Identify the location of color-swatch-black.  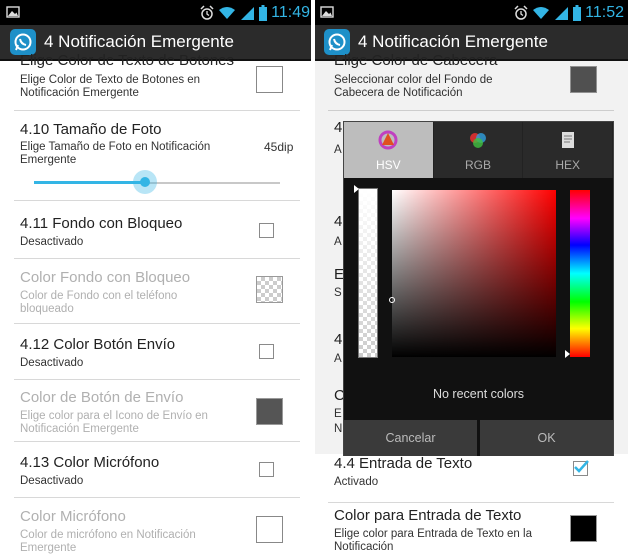
(583, 528).